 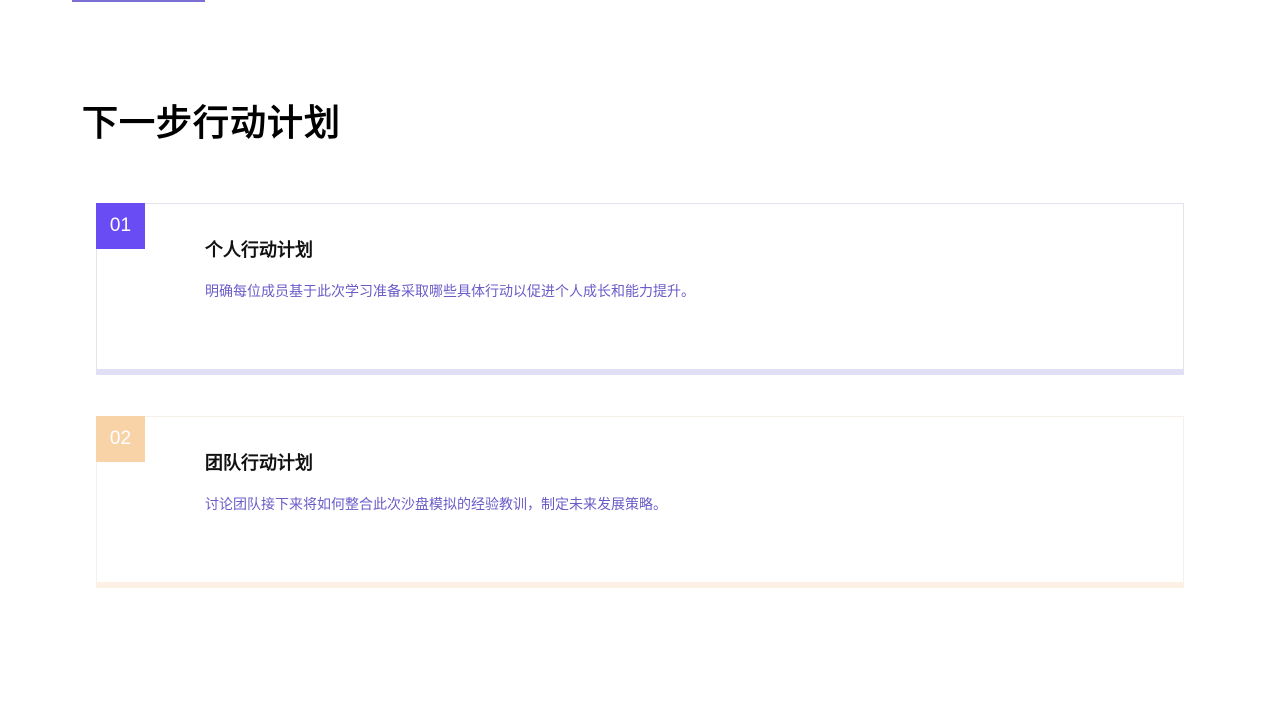 I want to click on card-title: 团队行动计划, so click(x=259, y=463).